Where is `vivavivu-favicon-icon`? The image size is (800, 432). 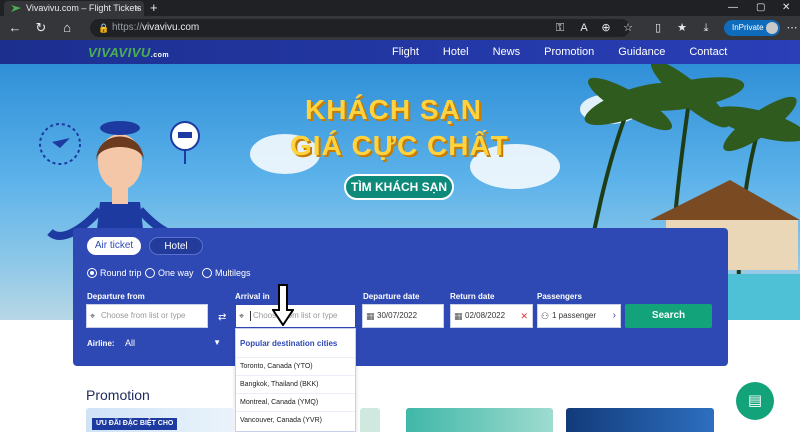
vivavivu-favicon-icon is located at coordinates (16, 8).